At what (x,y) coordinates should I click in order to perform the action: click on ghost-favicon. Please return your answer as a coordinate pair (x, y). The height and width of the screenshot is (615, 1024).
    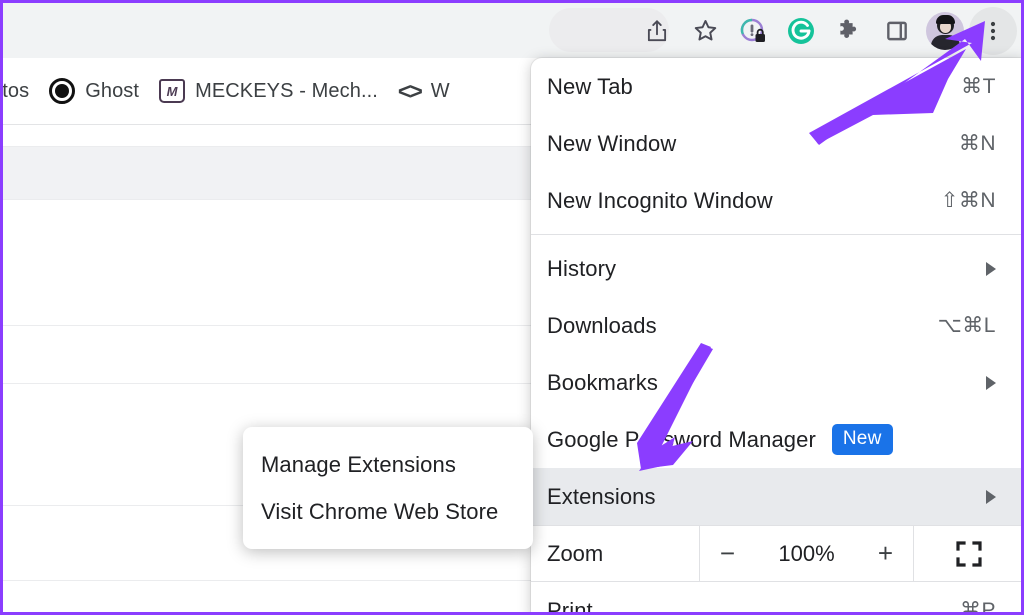
    Looking at the image, I should click on (62, 91).